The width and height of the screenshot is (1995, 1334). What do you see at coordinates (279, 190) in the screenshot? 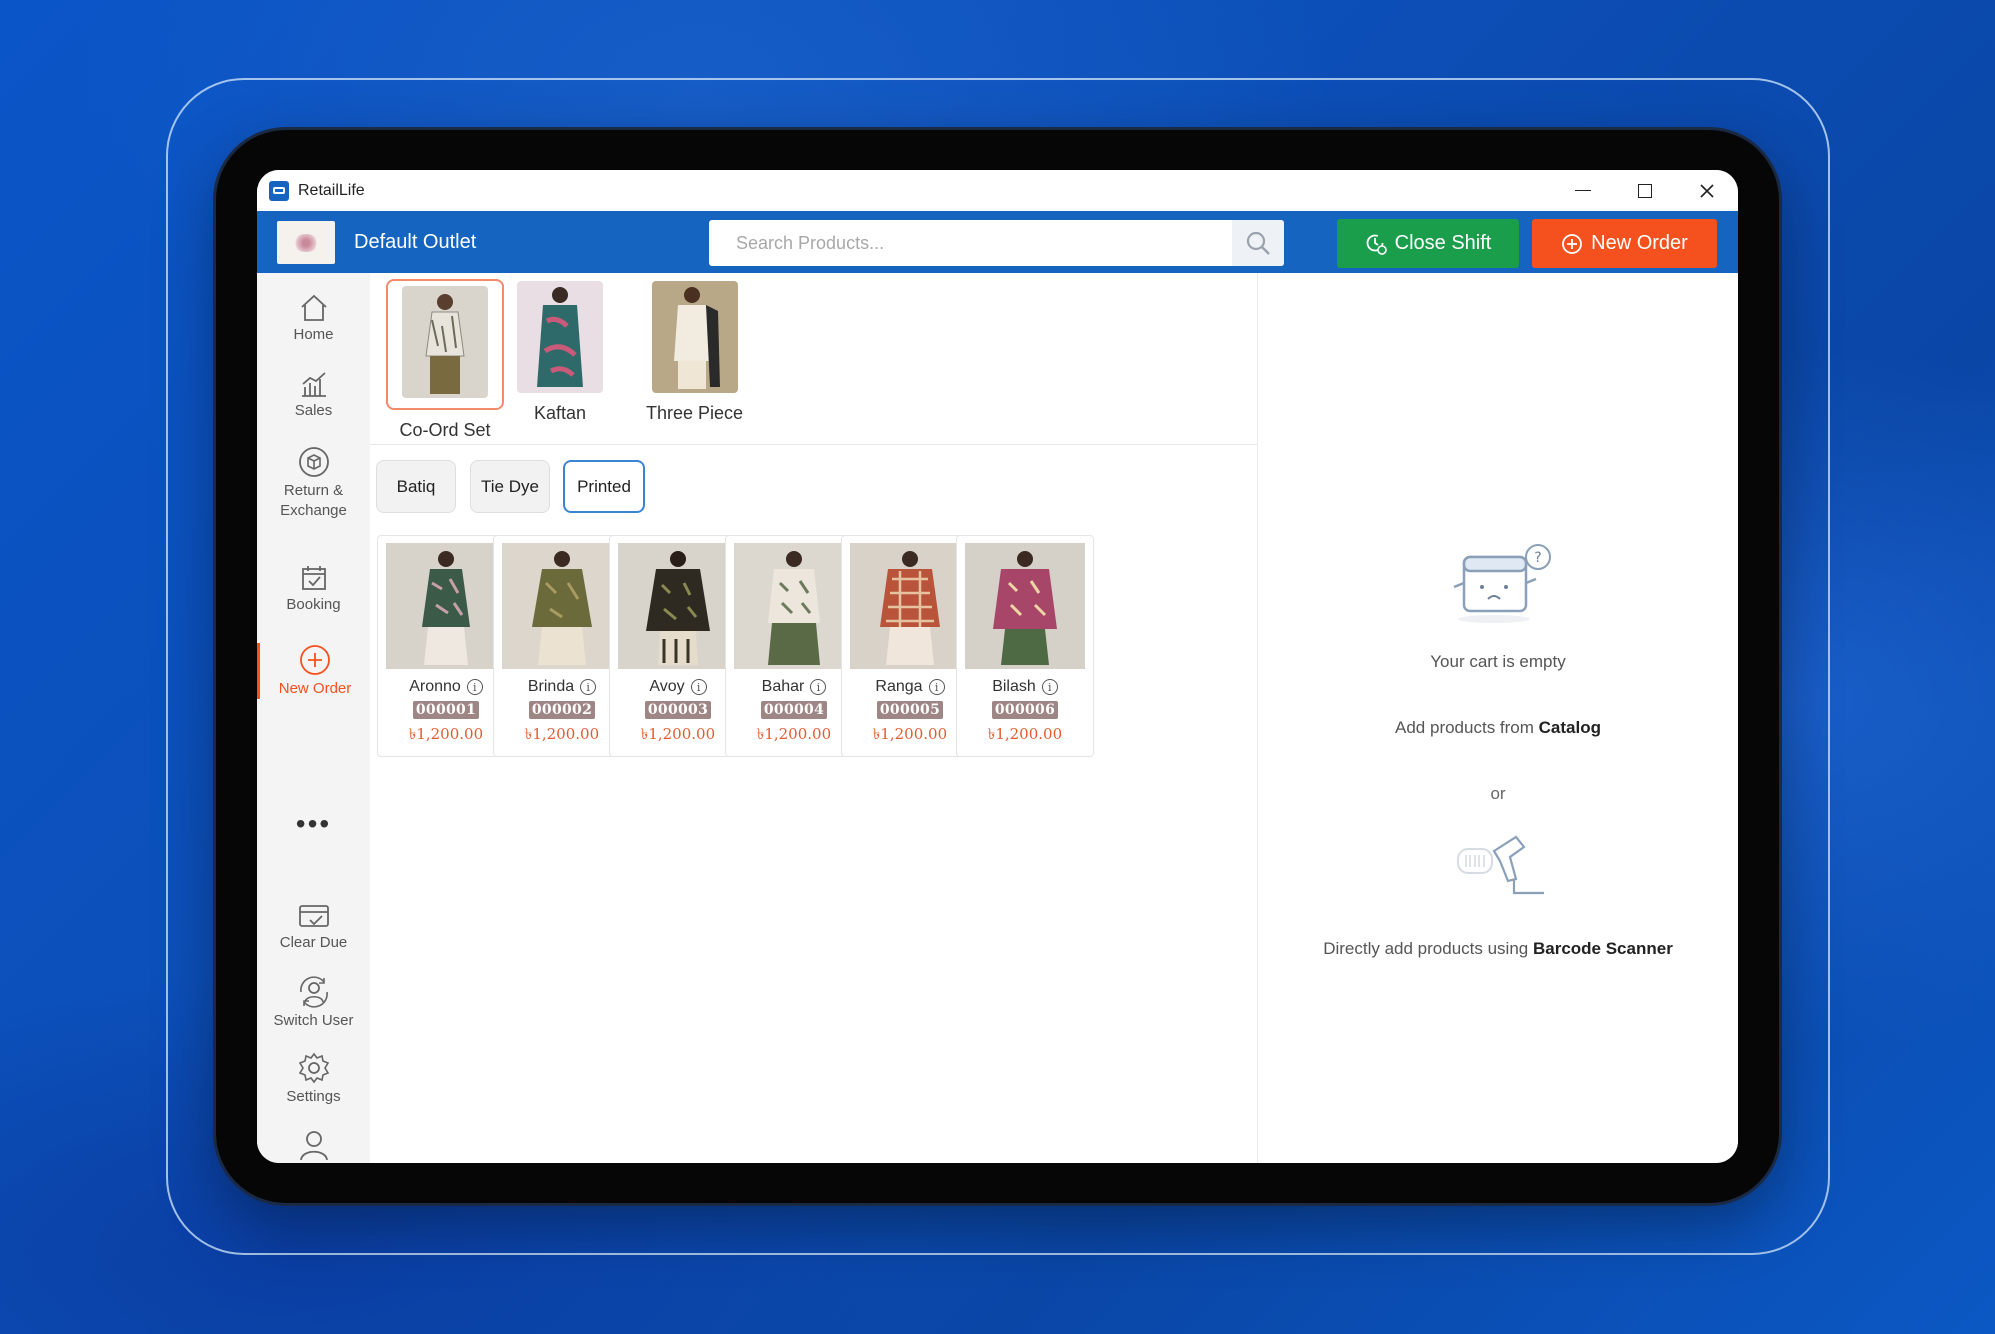
I see `app-logo-icon` at bounding box center [279, 190].